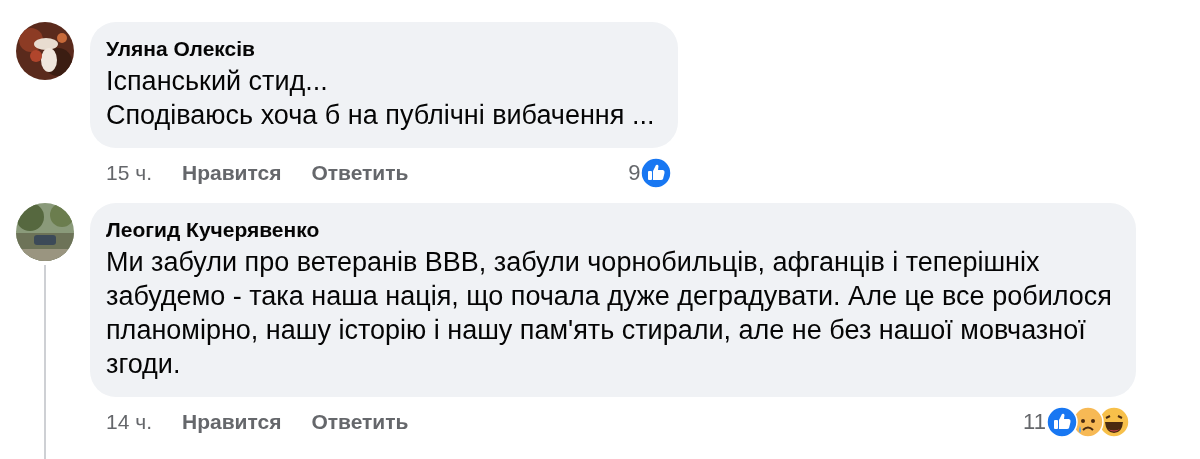 This screenshot has height=459, width=1200. Describe the element at coordinates (1034, 421) in the screenshot. I see `reaction-count: 11` at that location.